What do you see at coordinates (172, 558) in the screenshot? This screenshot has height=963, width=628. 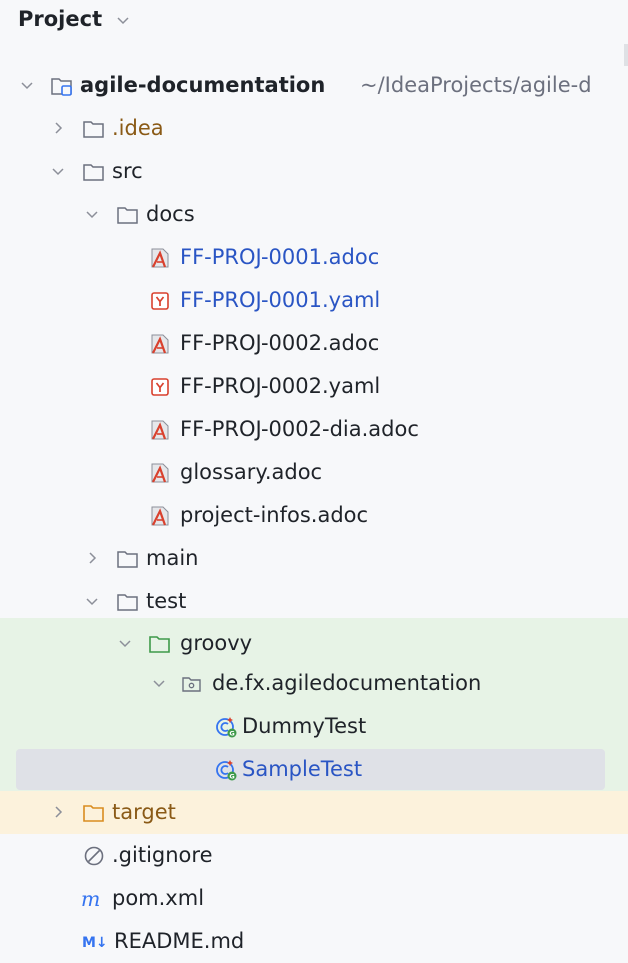 I see `tree-item-label: main` at bounding box center [172, 558].